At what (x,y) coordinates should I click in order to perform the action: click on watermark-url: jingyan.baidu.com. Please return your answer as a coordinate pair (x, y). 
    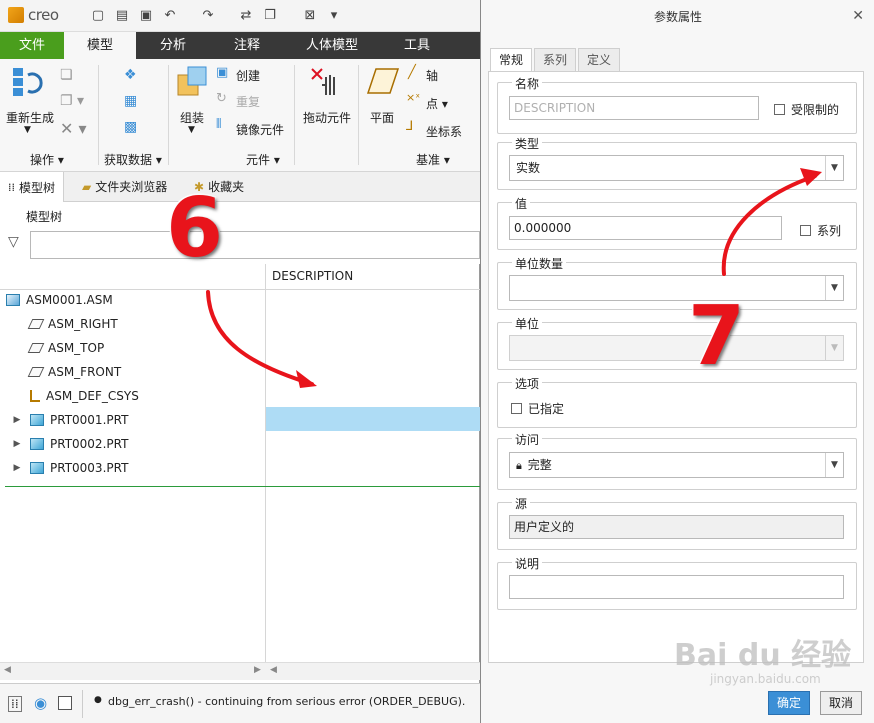
    Looking at the image, I should click on (765, 679).